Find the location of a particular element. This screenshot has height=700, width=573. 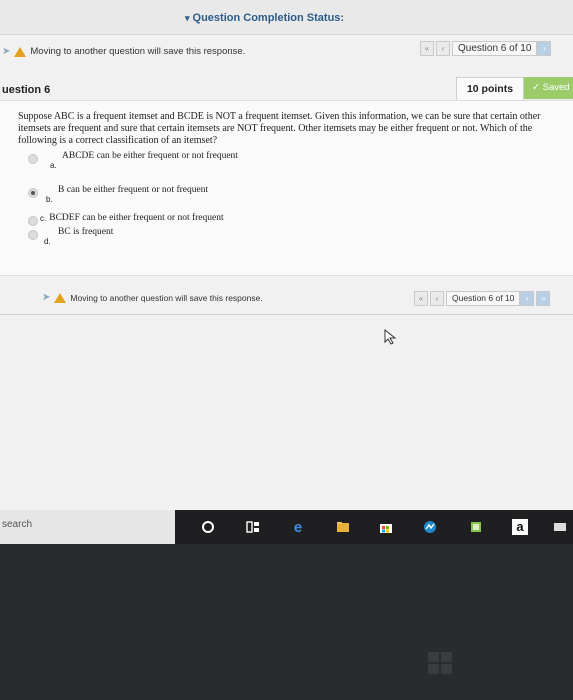

question-position: Question 6 of 10 is located at coordinates (495, 48).